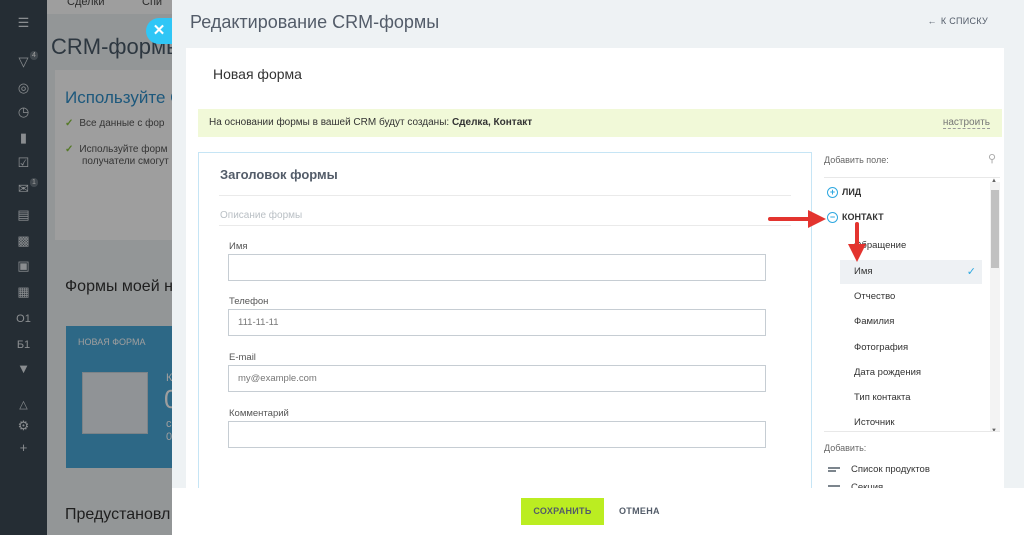 This screenshot has height=535, width=1024. I want to click on minus-circle-icon: −, so click(832, 217).